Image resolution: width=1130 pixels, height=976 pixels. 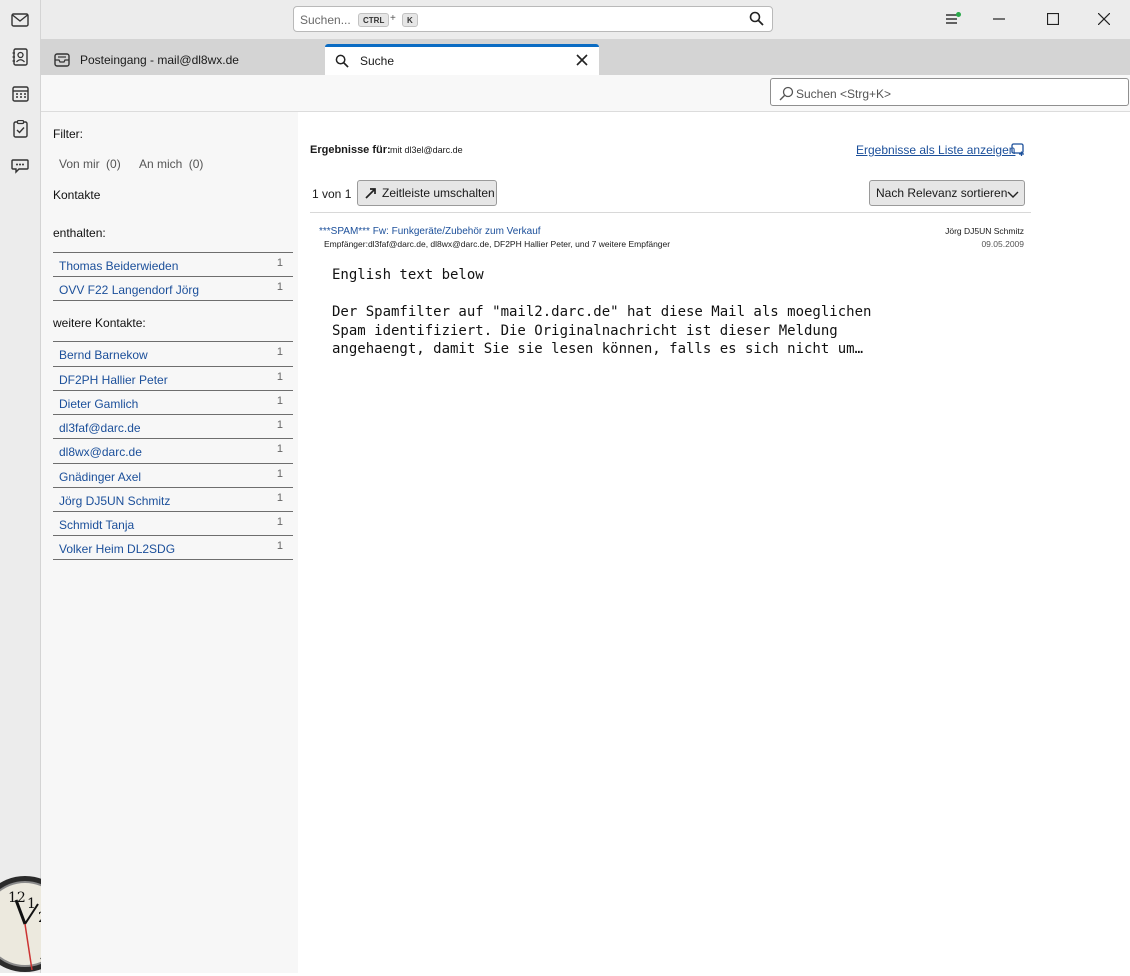 What do you see at coordinates (20, 57) in the screenshot?
I see `address-book-icon` at bounding box center [20, 57].